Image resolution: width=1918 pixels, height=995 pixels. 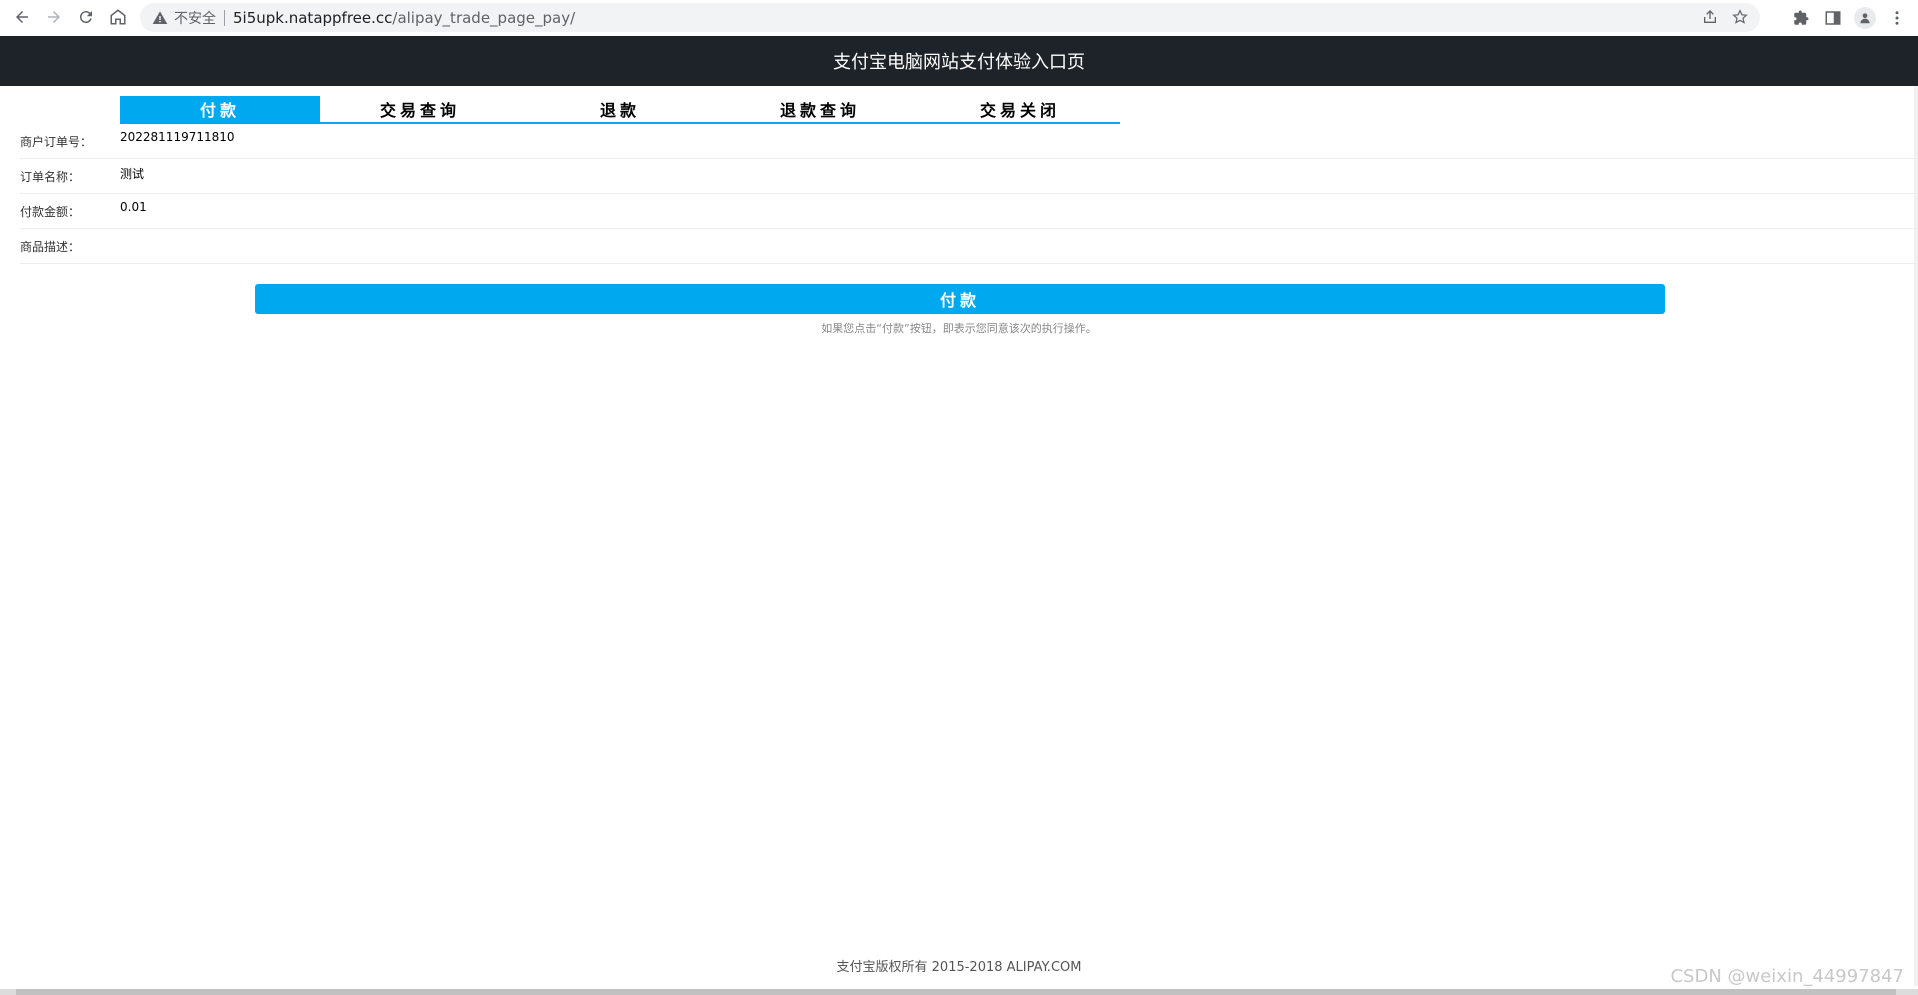 I want to click on puzzle-icon, so click(x=1801, y=17).